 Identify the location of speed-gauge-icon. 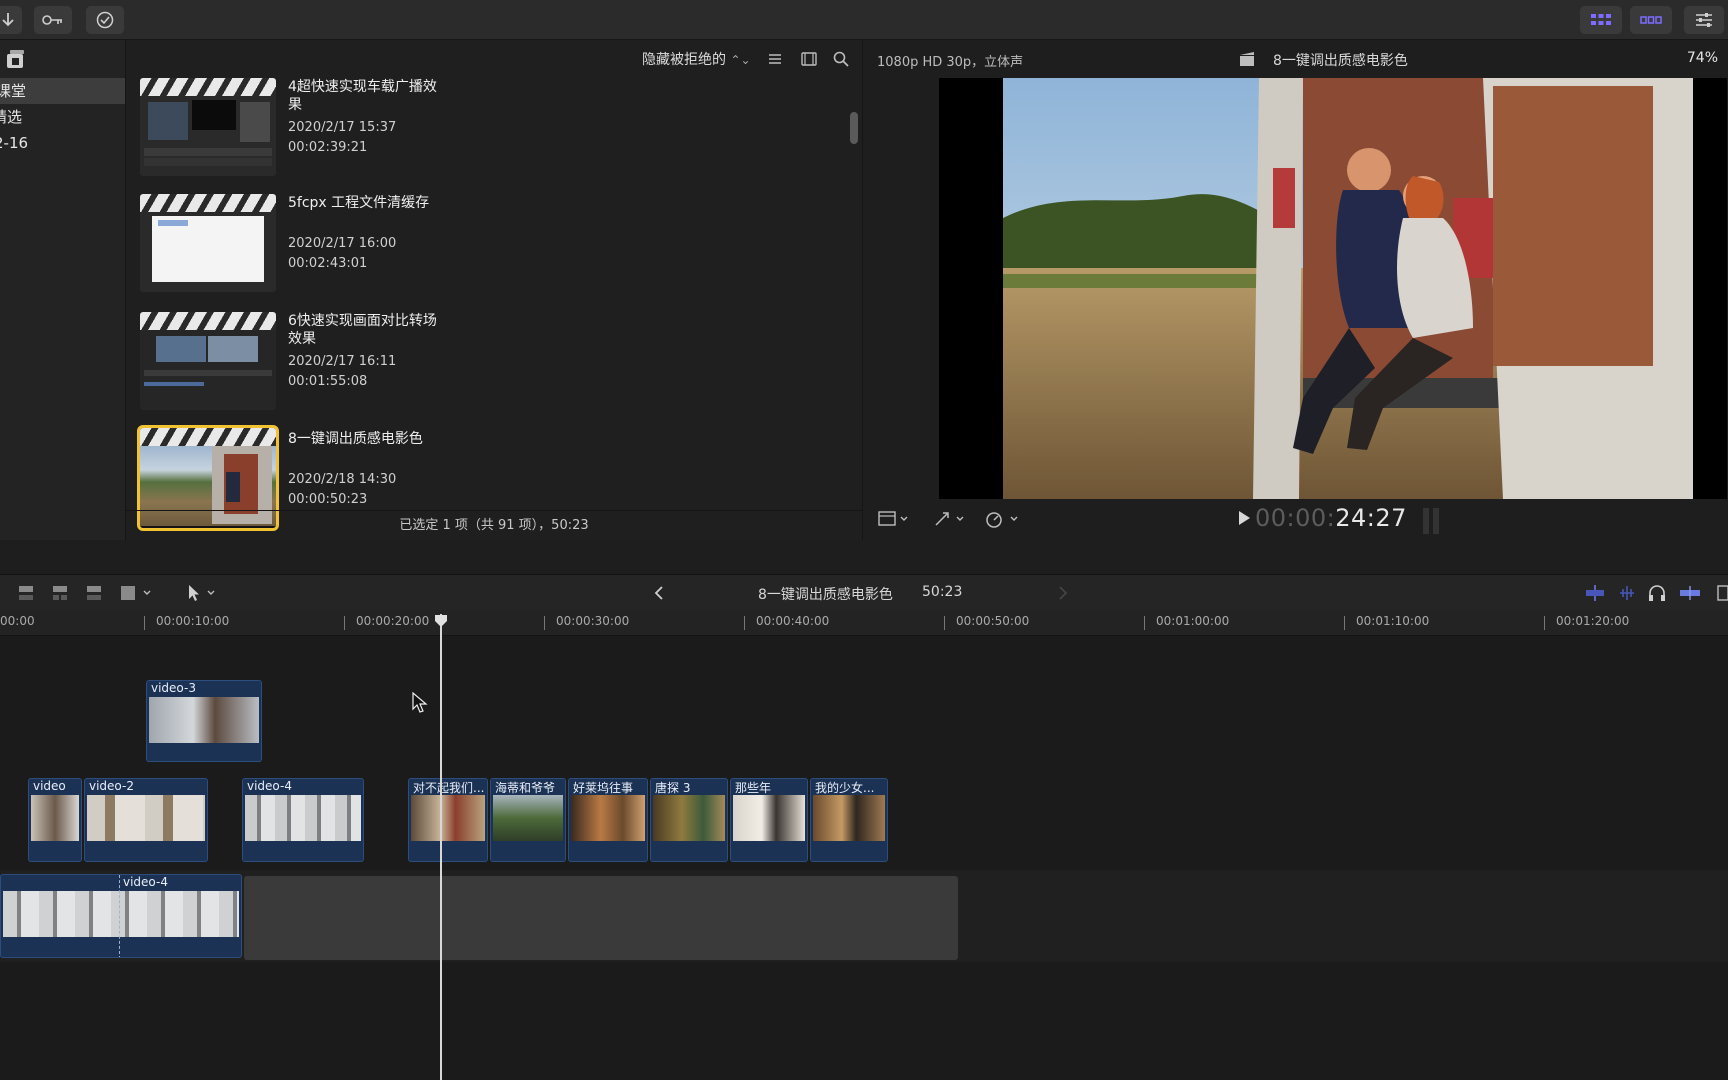
(1002, 519).